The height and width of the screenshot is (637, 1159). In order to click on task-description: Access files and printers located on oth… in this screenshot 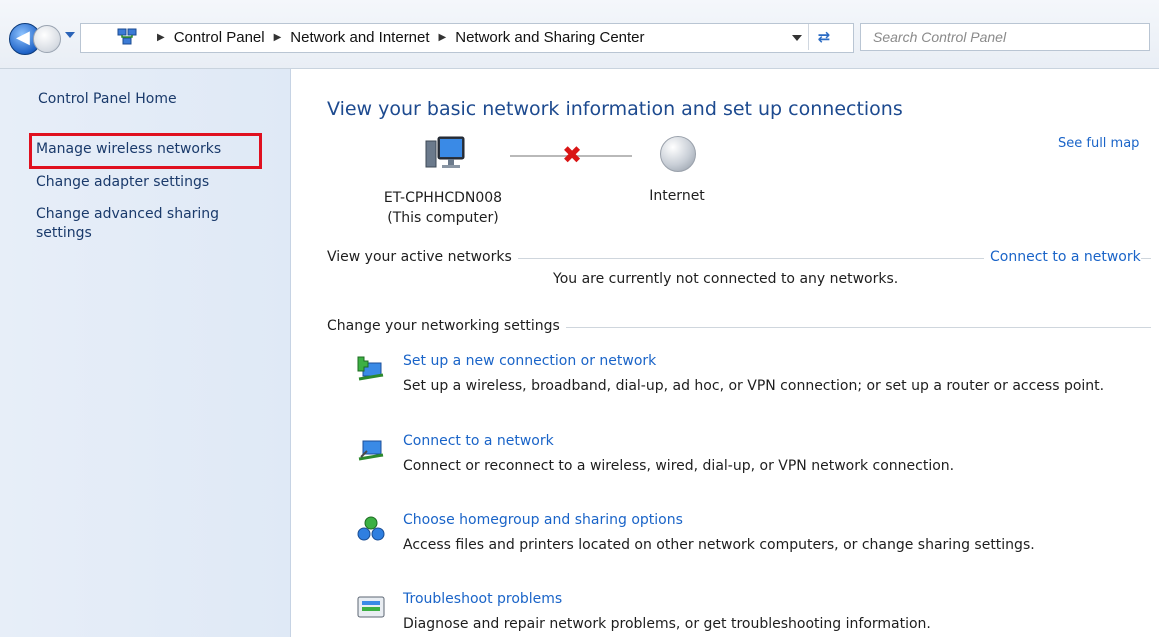, I will do `click(719, 545)`.